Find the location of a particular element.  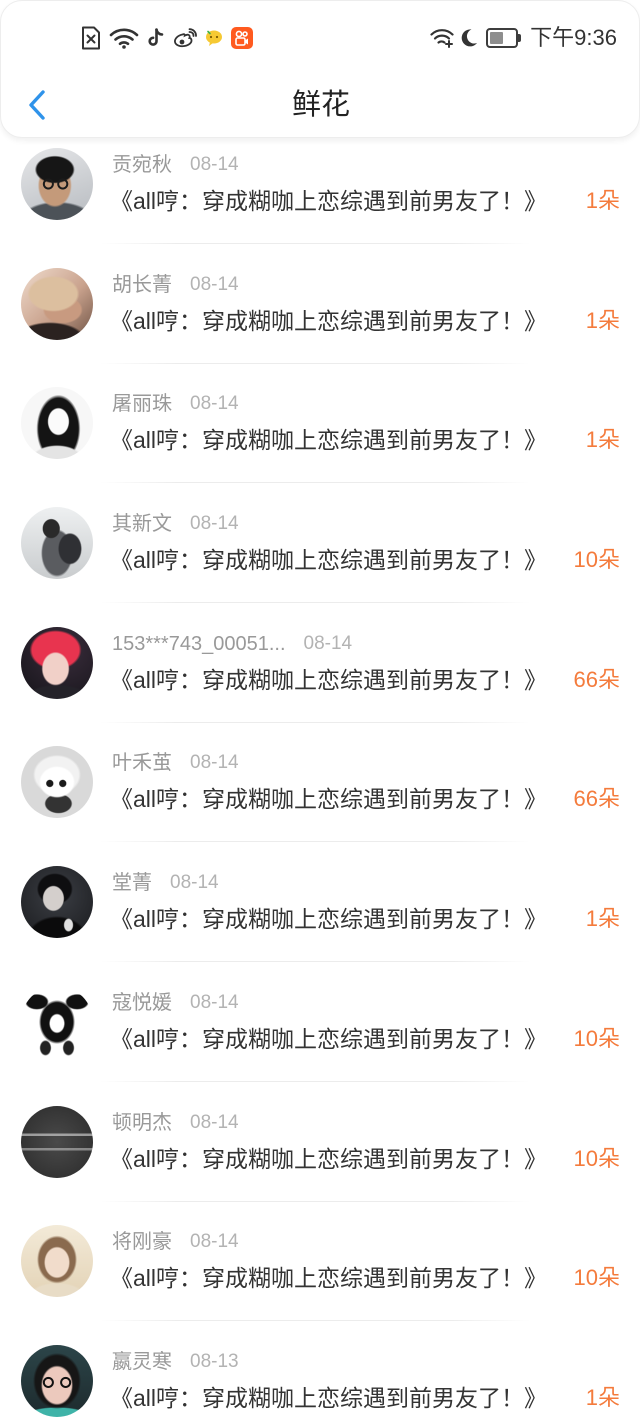

back-button is located at coordinates (37, 105).